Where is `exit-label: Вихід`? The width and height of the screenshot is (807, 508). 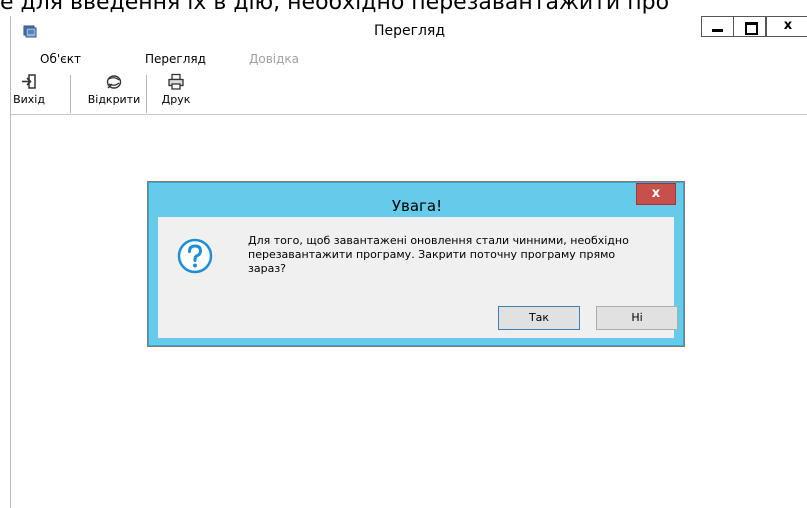
exit-label: Вихід is located at coordinates (29, 99).